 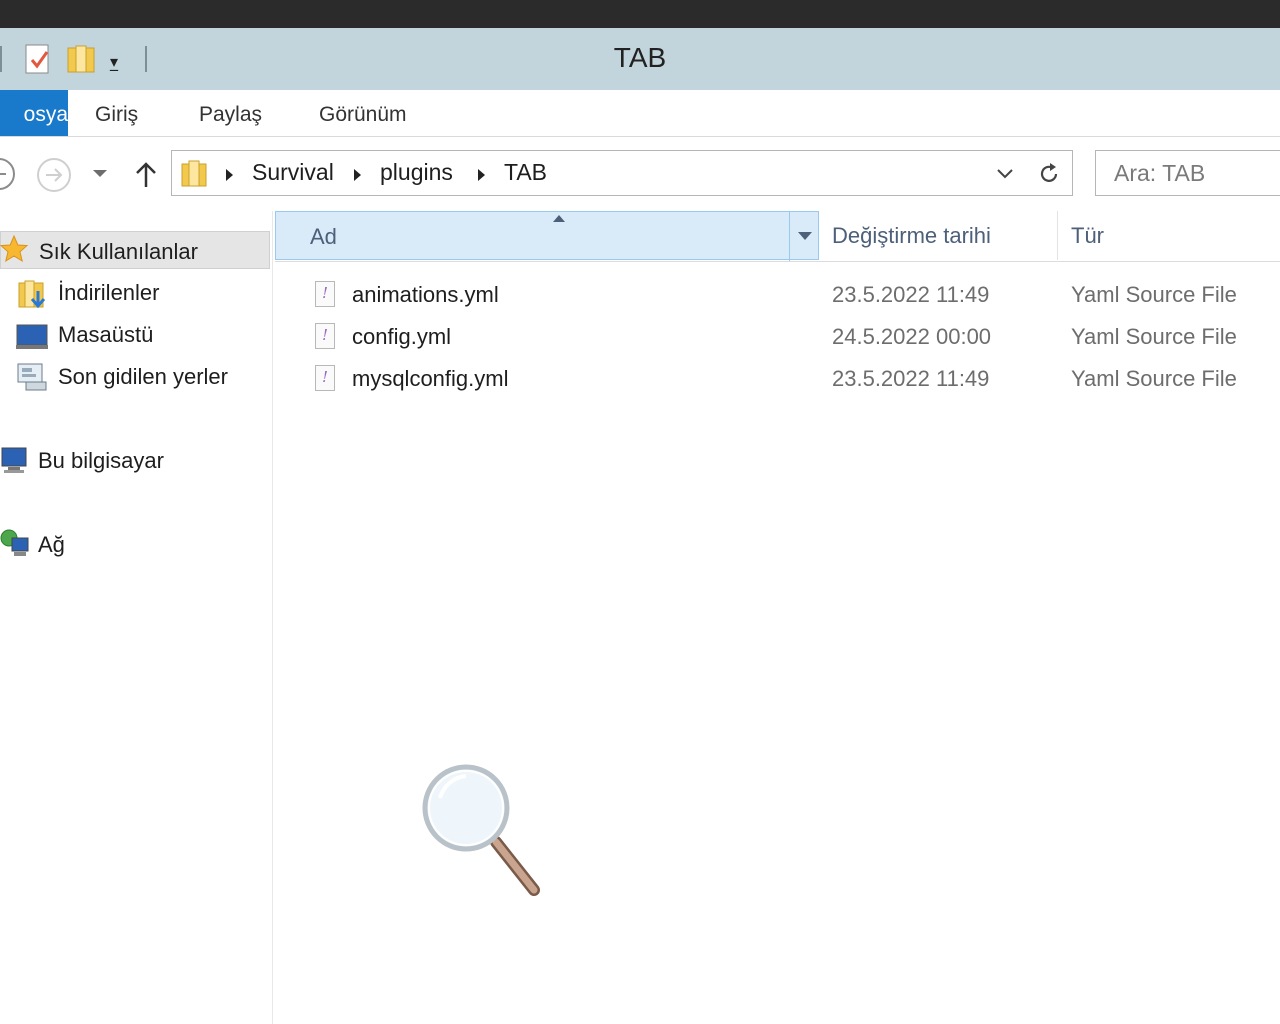 What do you see at coordinates (100, 174) in the screenshot?
I see `recent-locations-chevron-icon` at bounding box center [100, 174].